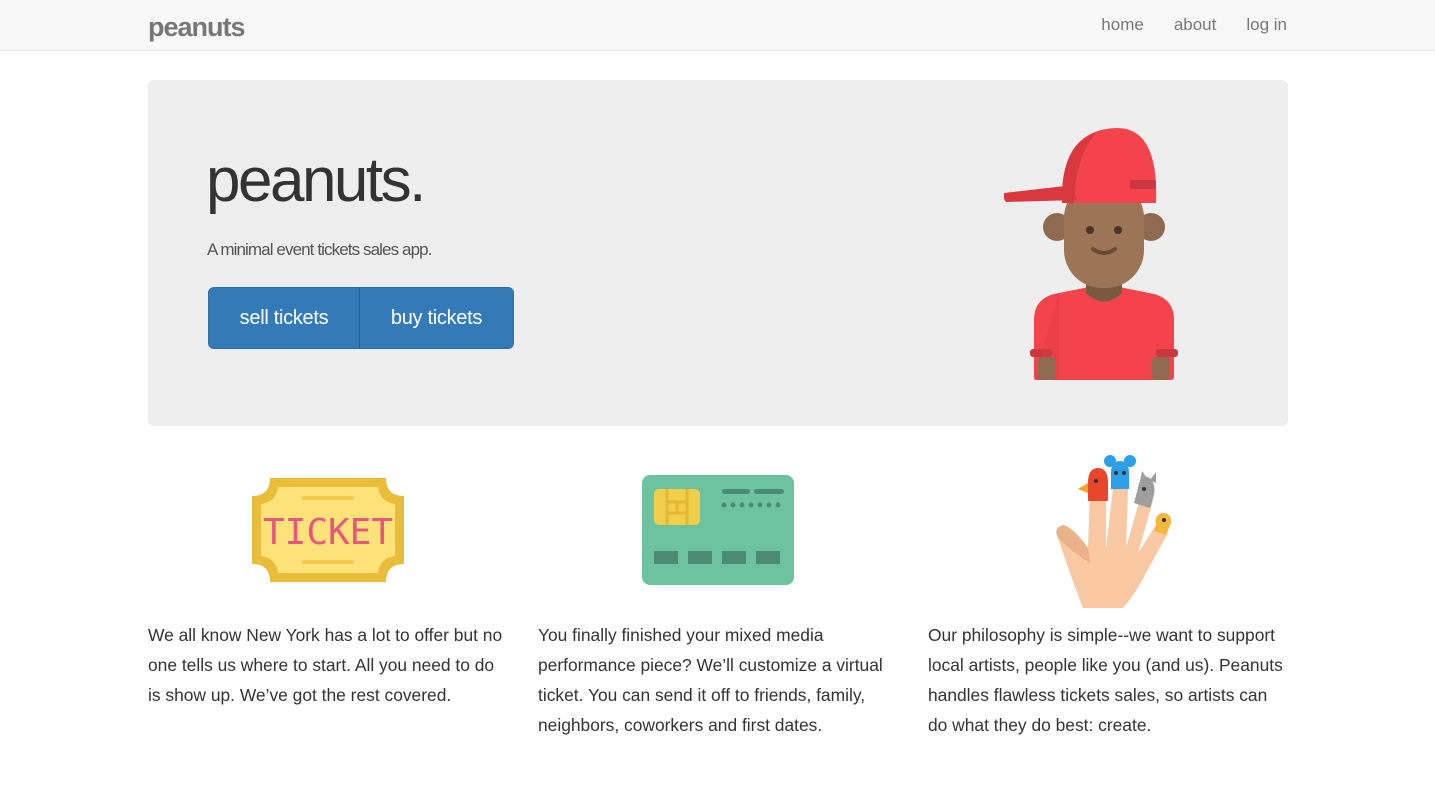 Image resolution: width=1435 pixels, height=795 pixels. I want to click on hero-title: peanuts., so click(316, 180).